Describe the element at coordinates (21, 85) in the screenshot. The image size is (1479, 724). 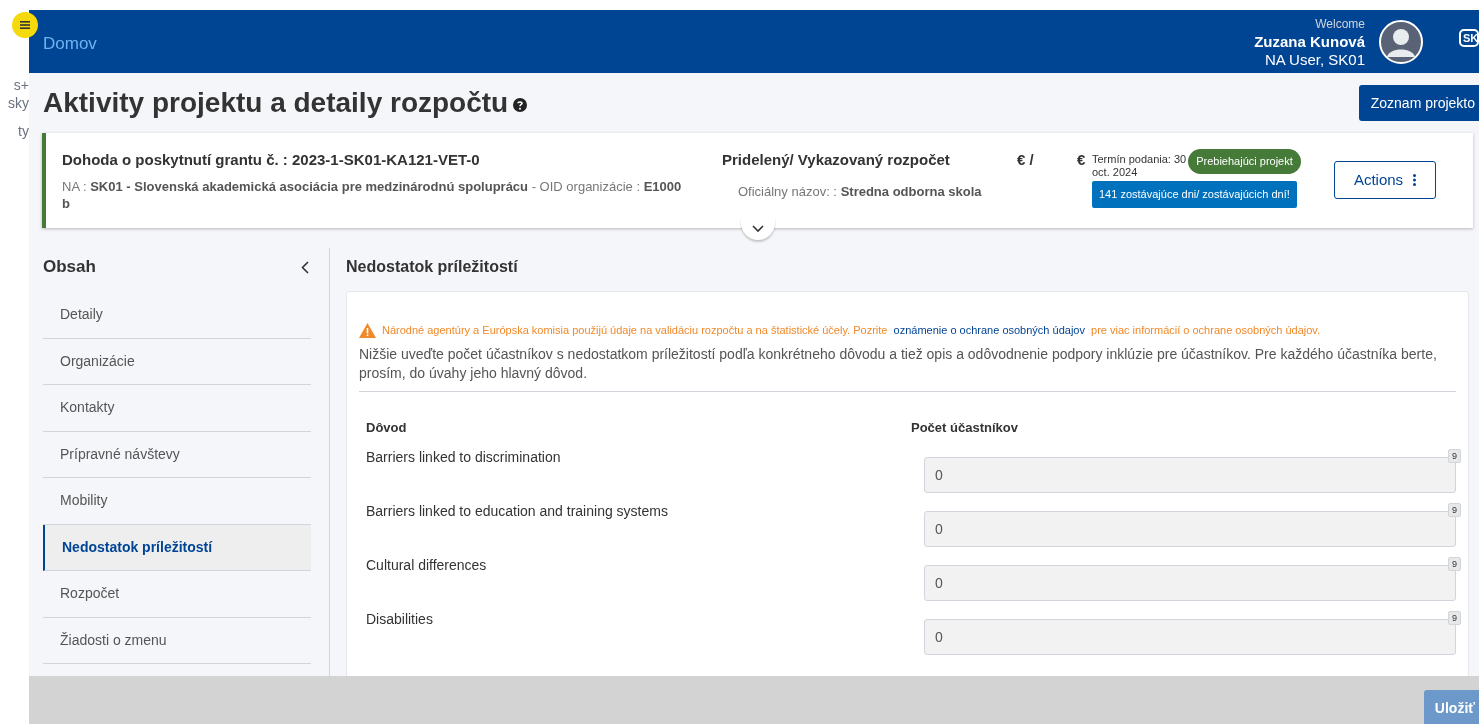
I see `cut-off-text: s+` at that location.